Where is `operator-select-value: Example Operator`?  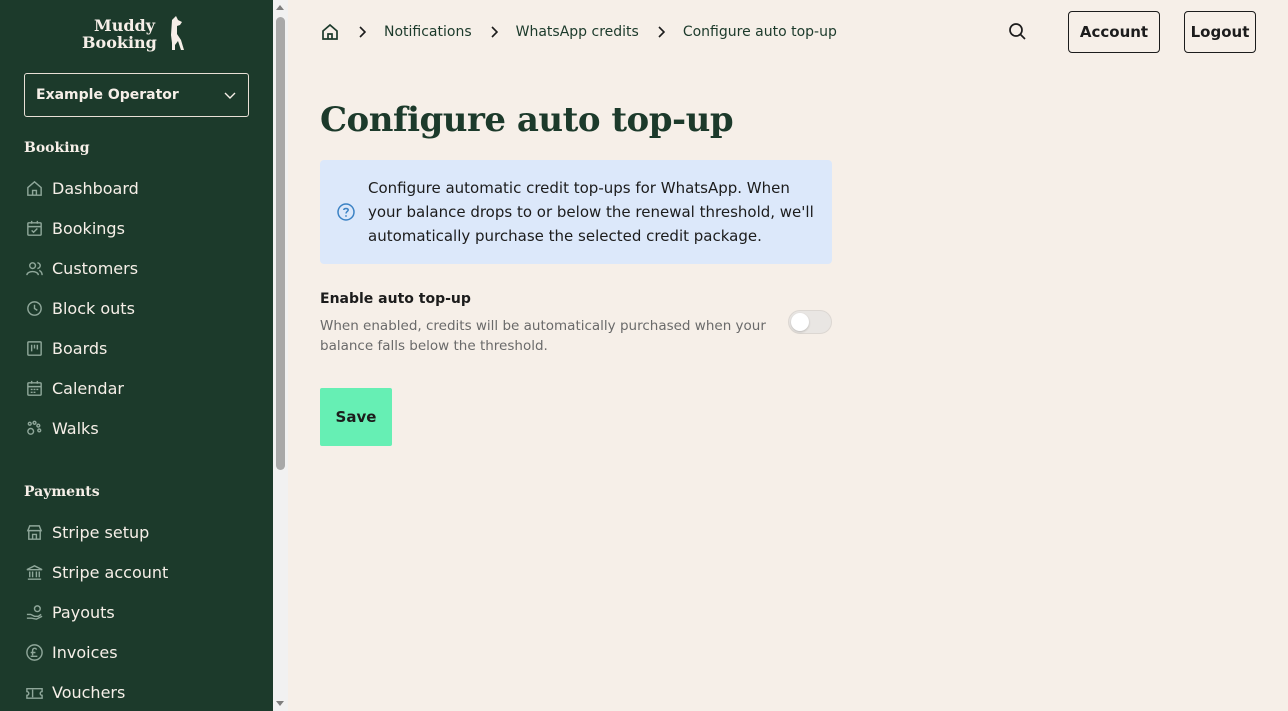
operator-select-value: Example Operator is located at coordinates (107, 95).